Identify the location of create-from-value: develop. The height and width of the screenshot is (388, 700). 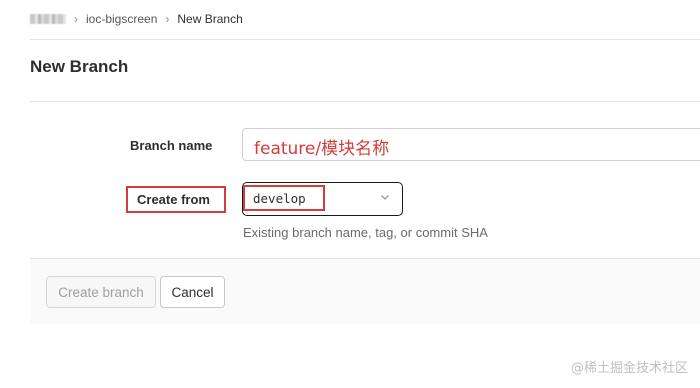
(279, 198).